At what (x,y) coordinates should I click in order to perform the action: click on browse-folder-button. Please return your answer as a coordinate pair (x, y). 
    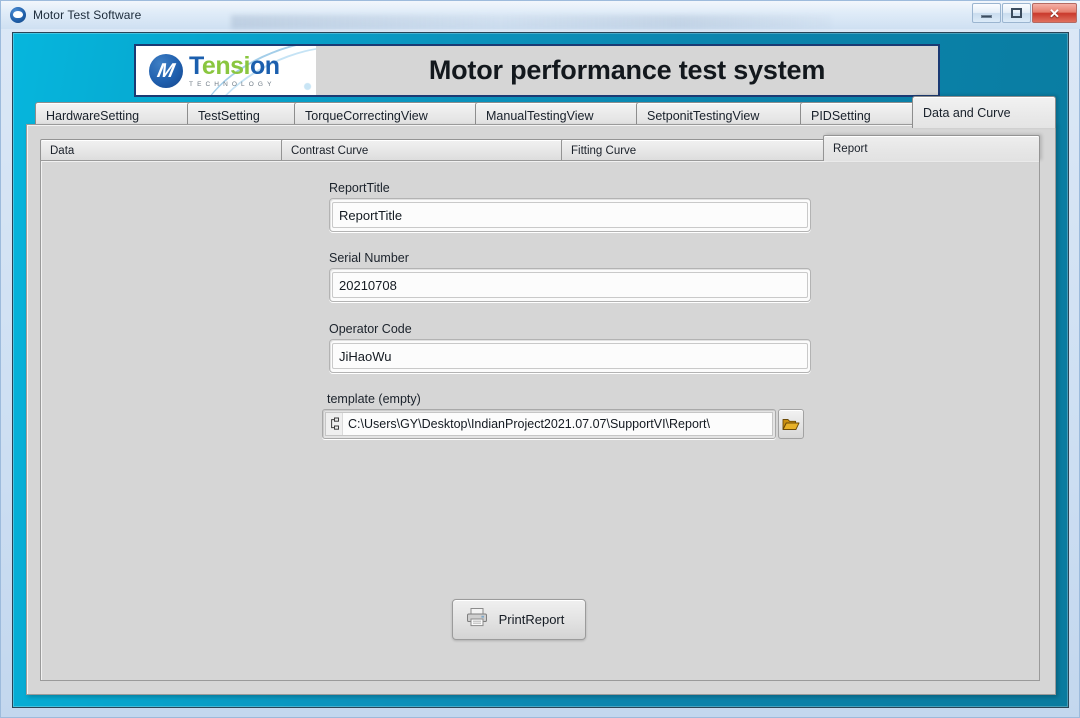
    Looking at the image, I should click on (791, 424).